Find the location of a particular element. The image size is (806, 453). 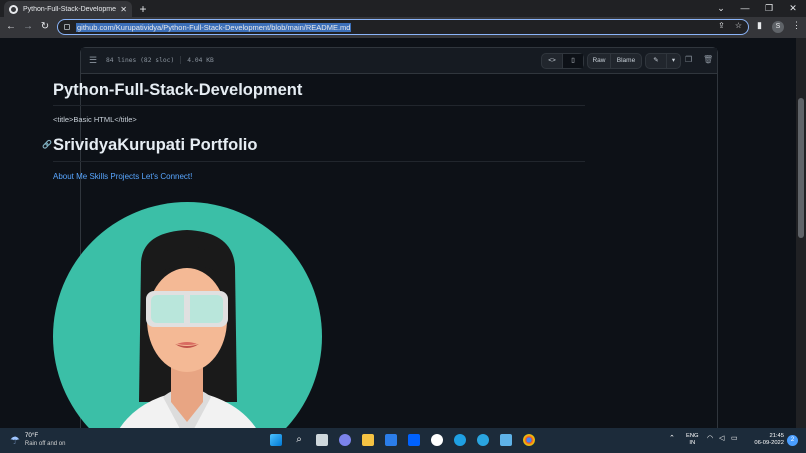

delete-trash-icon: 🗑 is located at coordinates (708, 59).